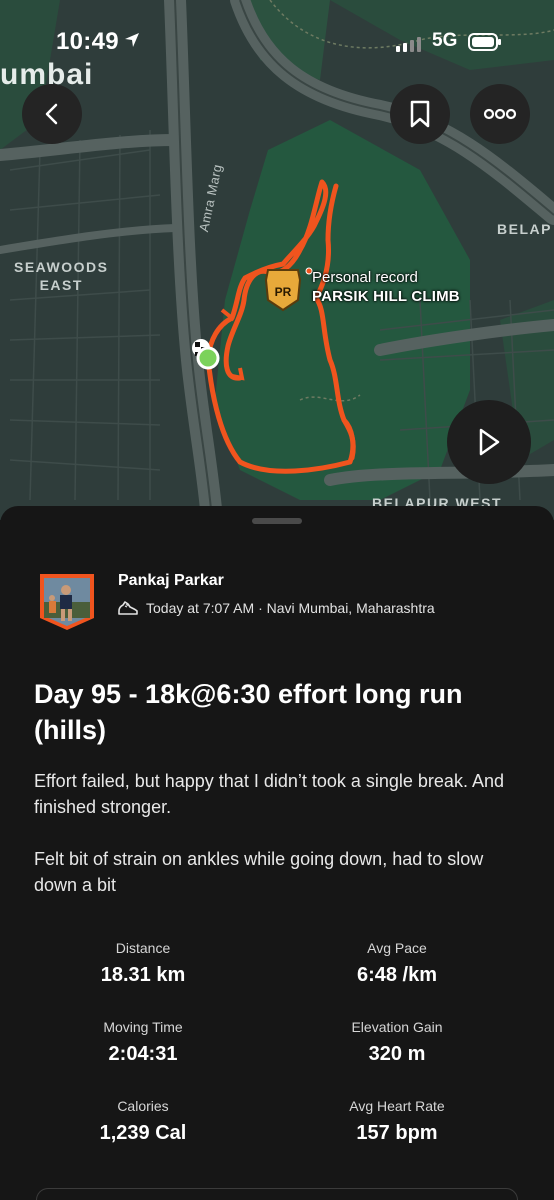 The image size is (554, 1200). I want to click on map-label-belap: BELAP, so click(524, 229).